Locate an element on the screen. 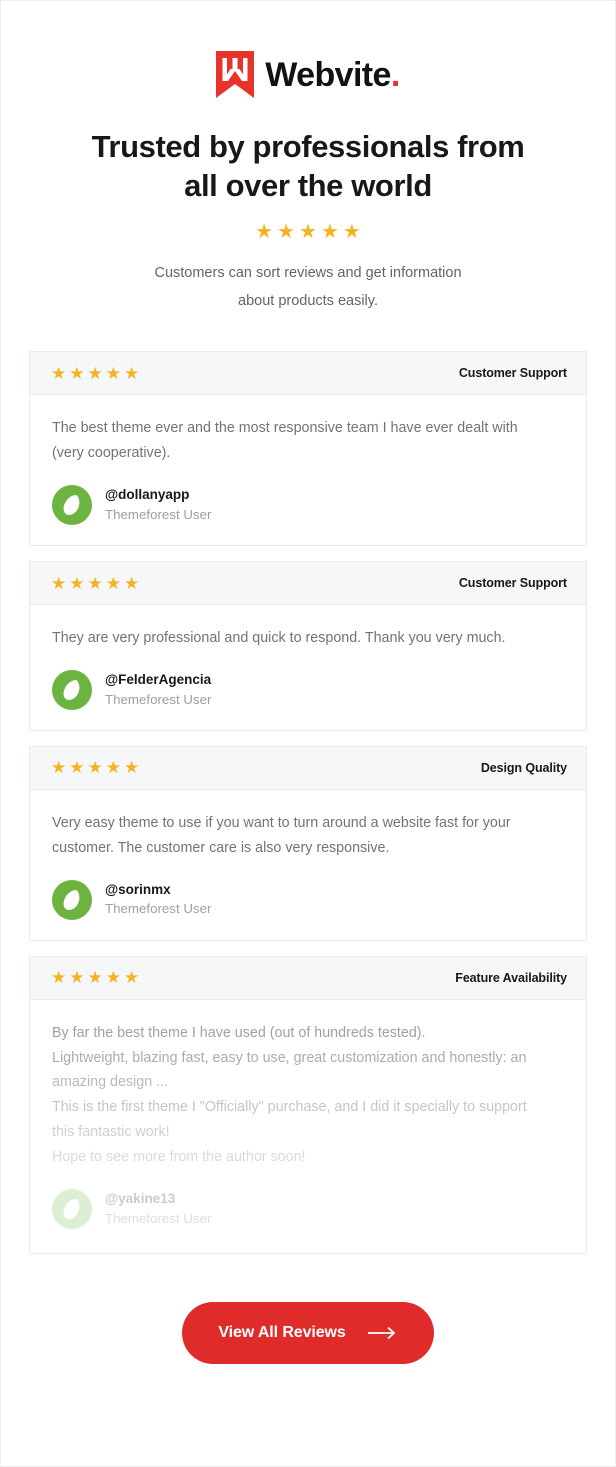 Image resolution: width=616 pixels, height=1467 pixels. view-all-reviews-label: View All Reviews is located at coordinates (282, 1332).